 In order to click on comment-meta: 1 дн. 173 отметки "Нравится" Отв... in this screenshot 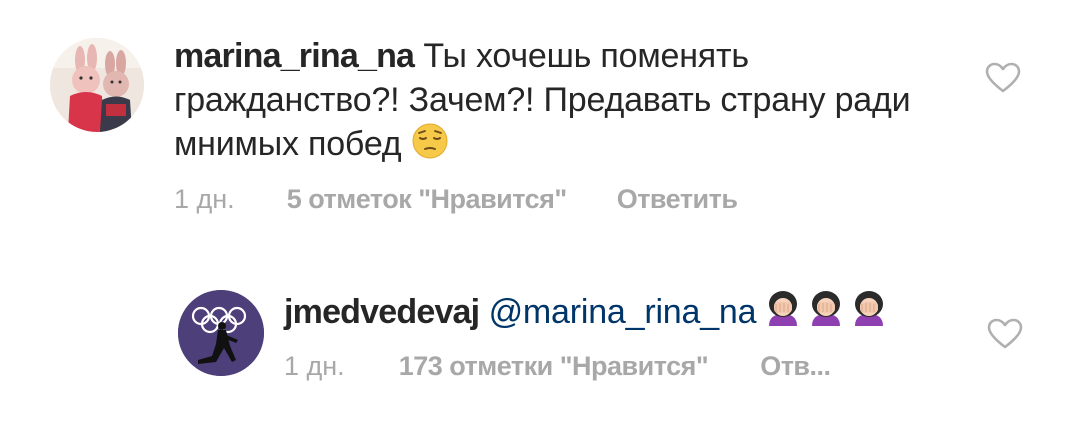, I will do `click(557, 366)`.